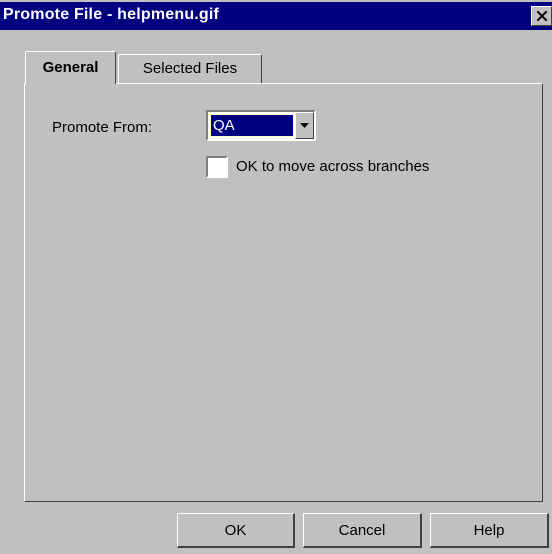 The width and height of the screenshot is (552, 554). I want to click on ok-button-label: OK, so click(235, 530).